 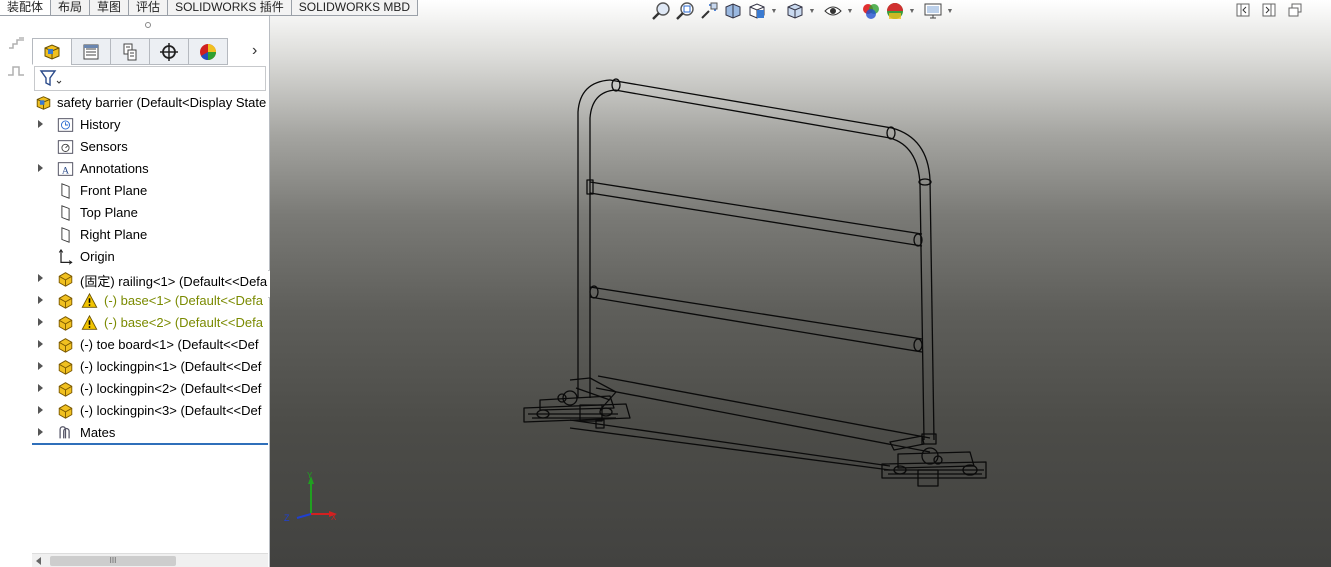 I want to click on view-orientation-dropdown: ▼, so click(x=774, y=11).